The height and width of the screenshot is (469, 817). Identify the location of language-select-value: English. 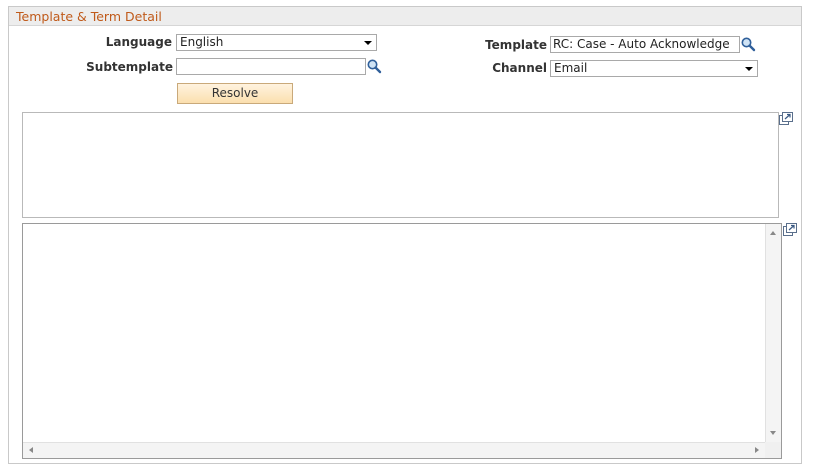
(202, 42).